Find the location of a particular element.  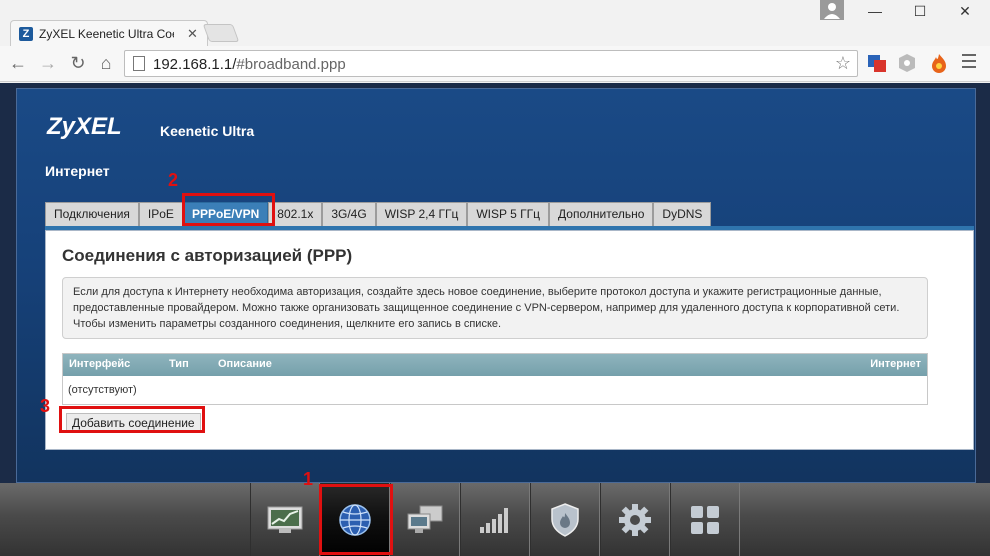

url-text: 192.168.1.1/#broadband.ppp is located at coordinates (249, 64).